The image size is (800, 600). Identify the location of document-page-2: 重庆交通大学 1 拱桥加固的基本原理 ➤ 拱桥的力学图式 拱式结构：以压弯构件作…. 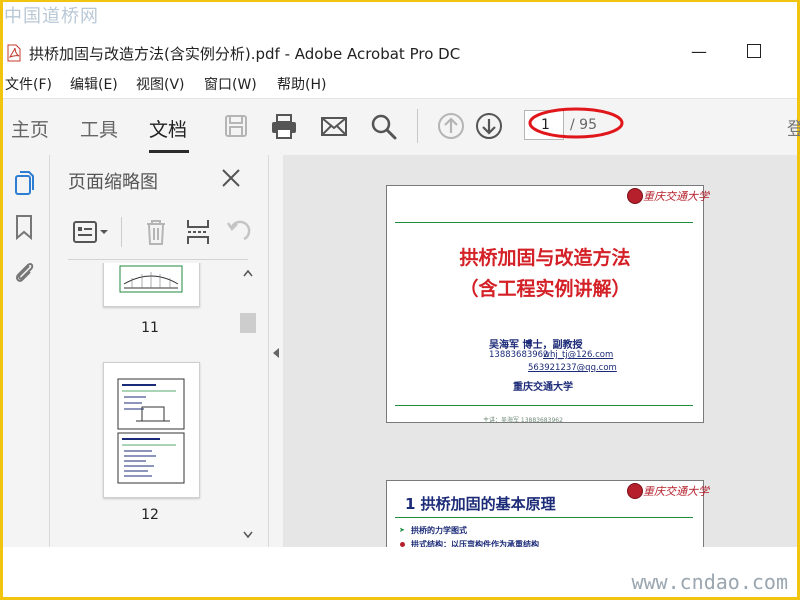
(547, 513).